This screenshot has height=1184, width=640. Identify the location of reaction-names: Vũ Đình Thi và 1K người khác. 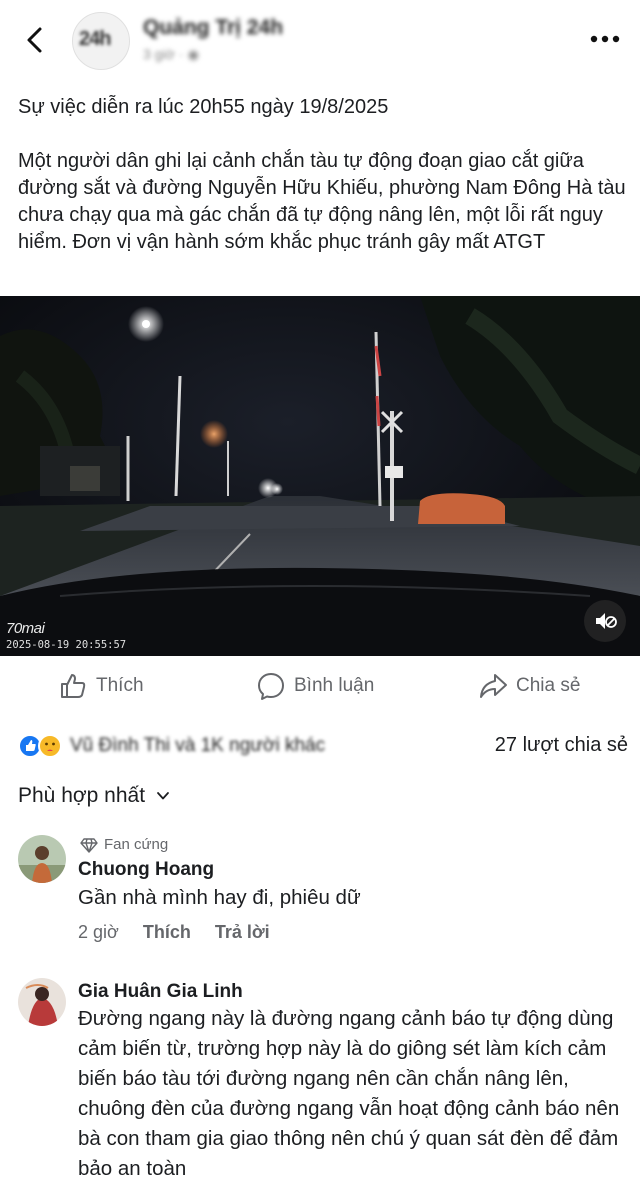
(198, 745).